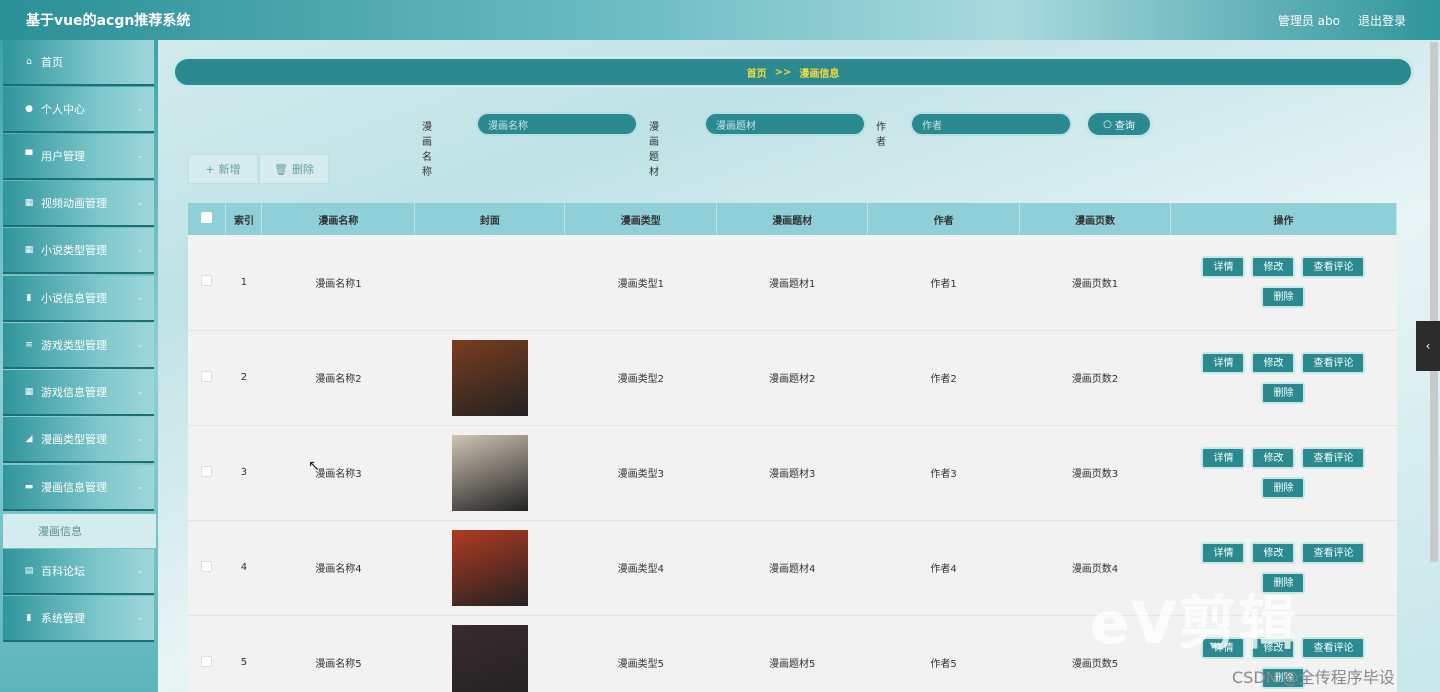  Describe the element at coordinates (243, 653) in the screenshot. I see `cell-index: 5` at that location.